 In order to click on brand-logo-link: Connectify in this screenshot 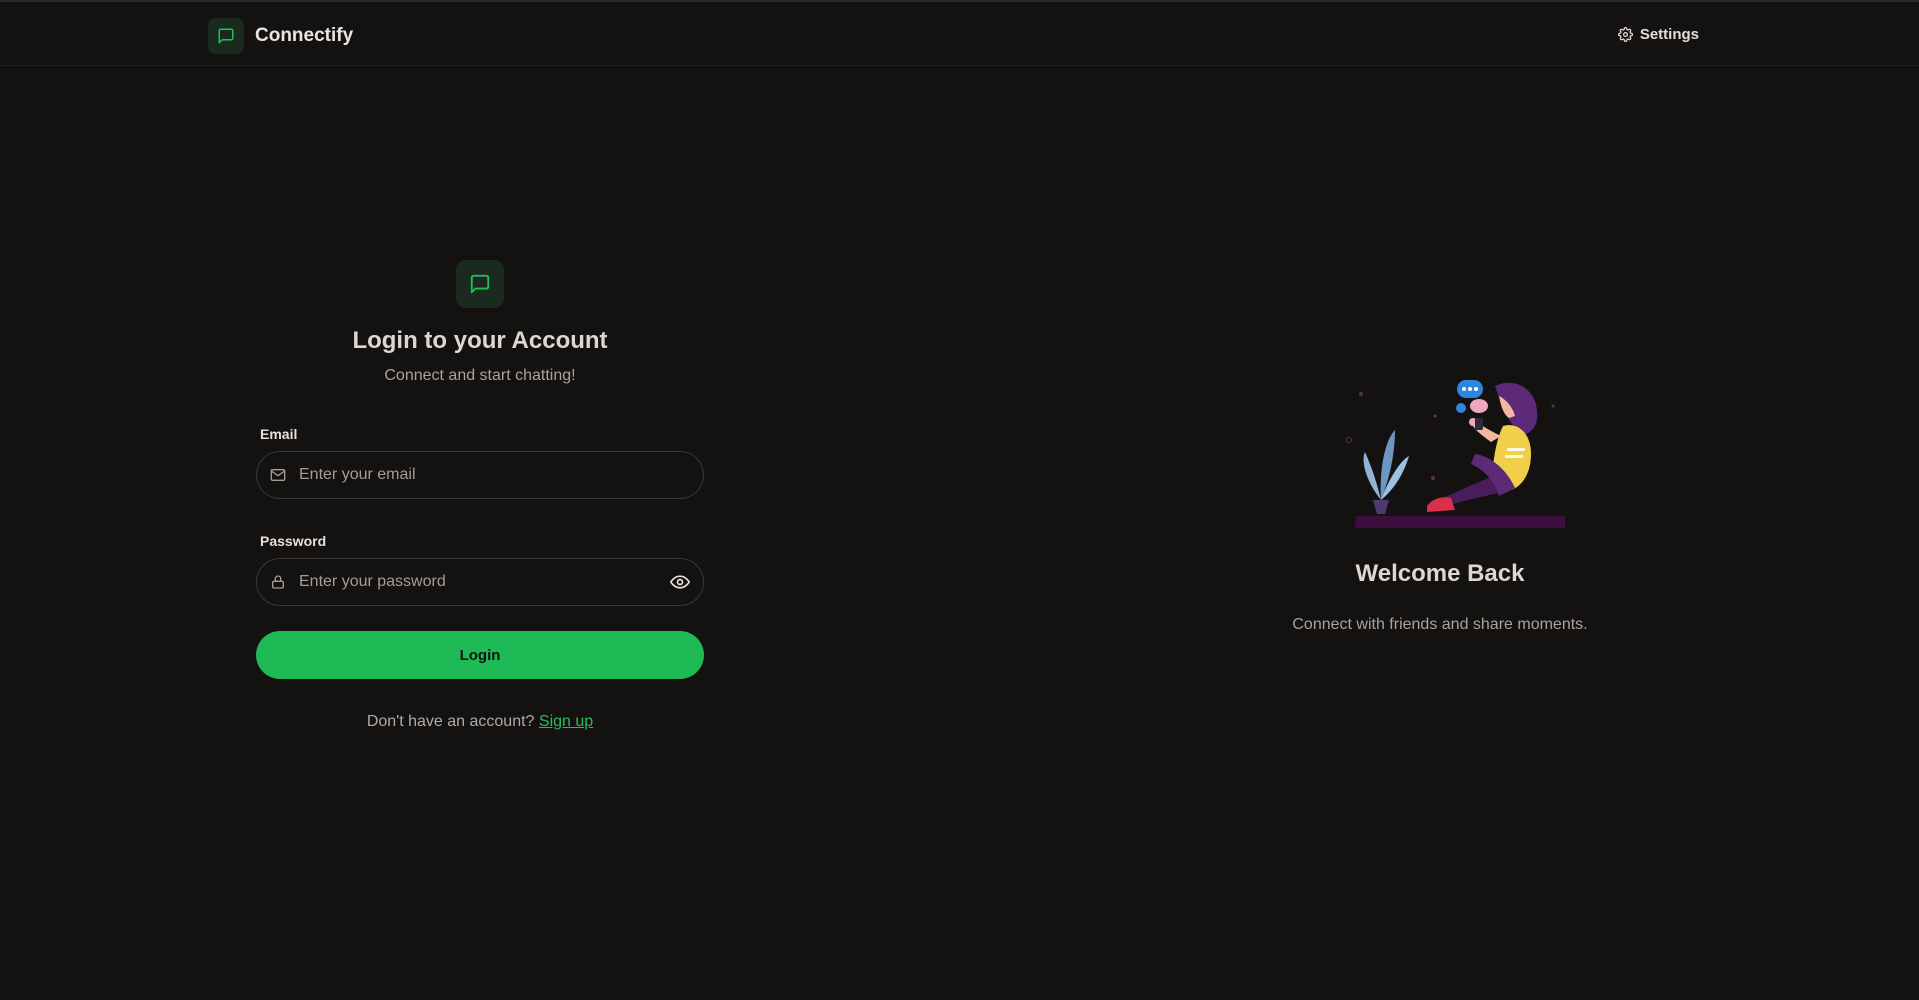, I will do `click(280, 36)`.